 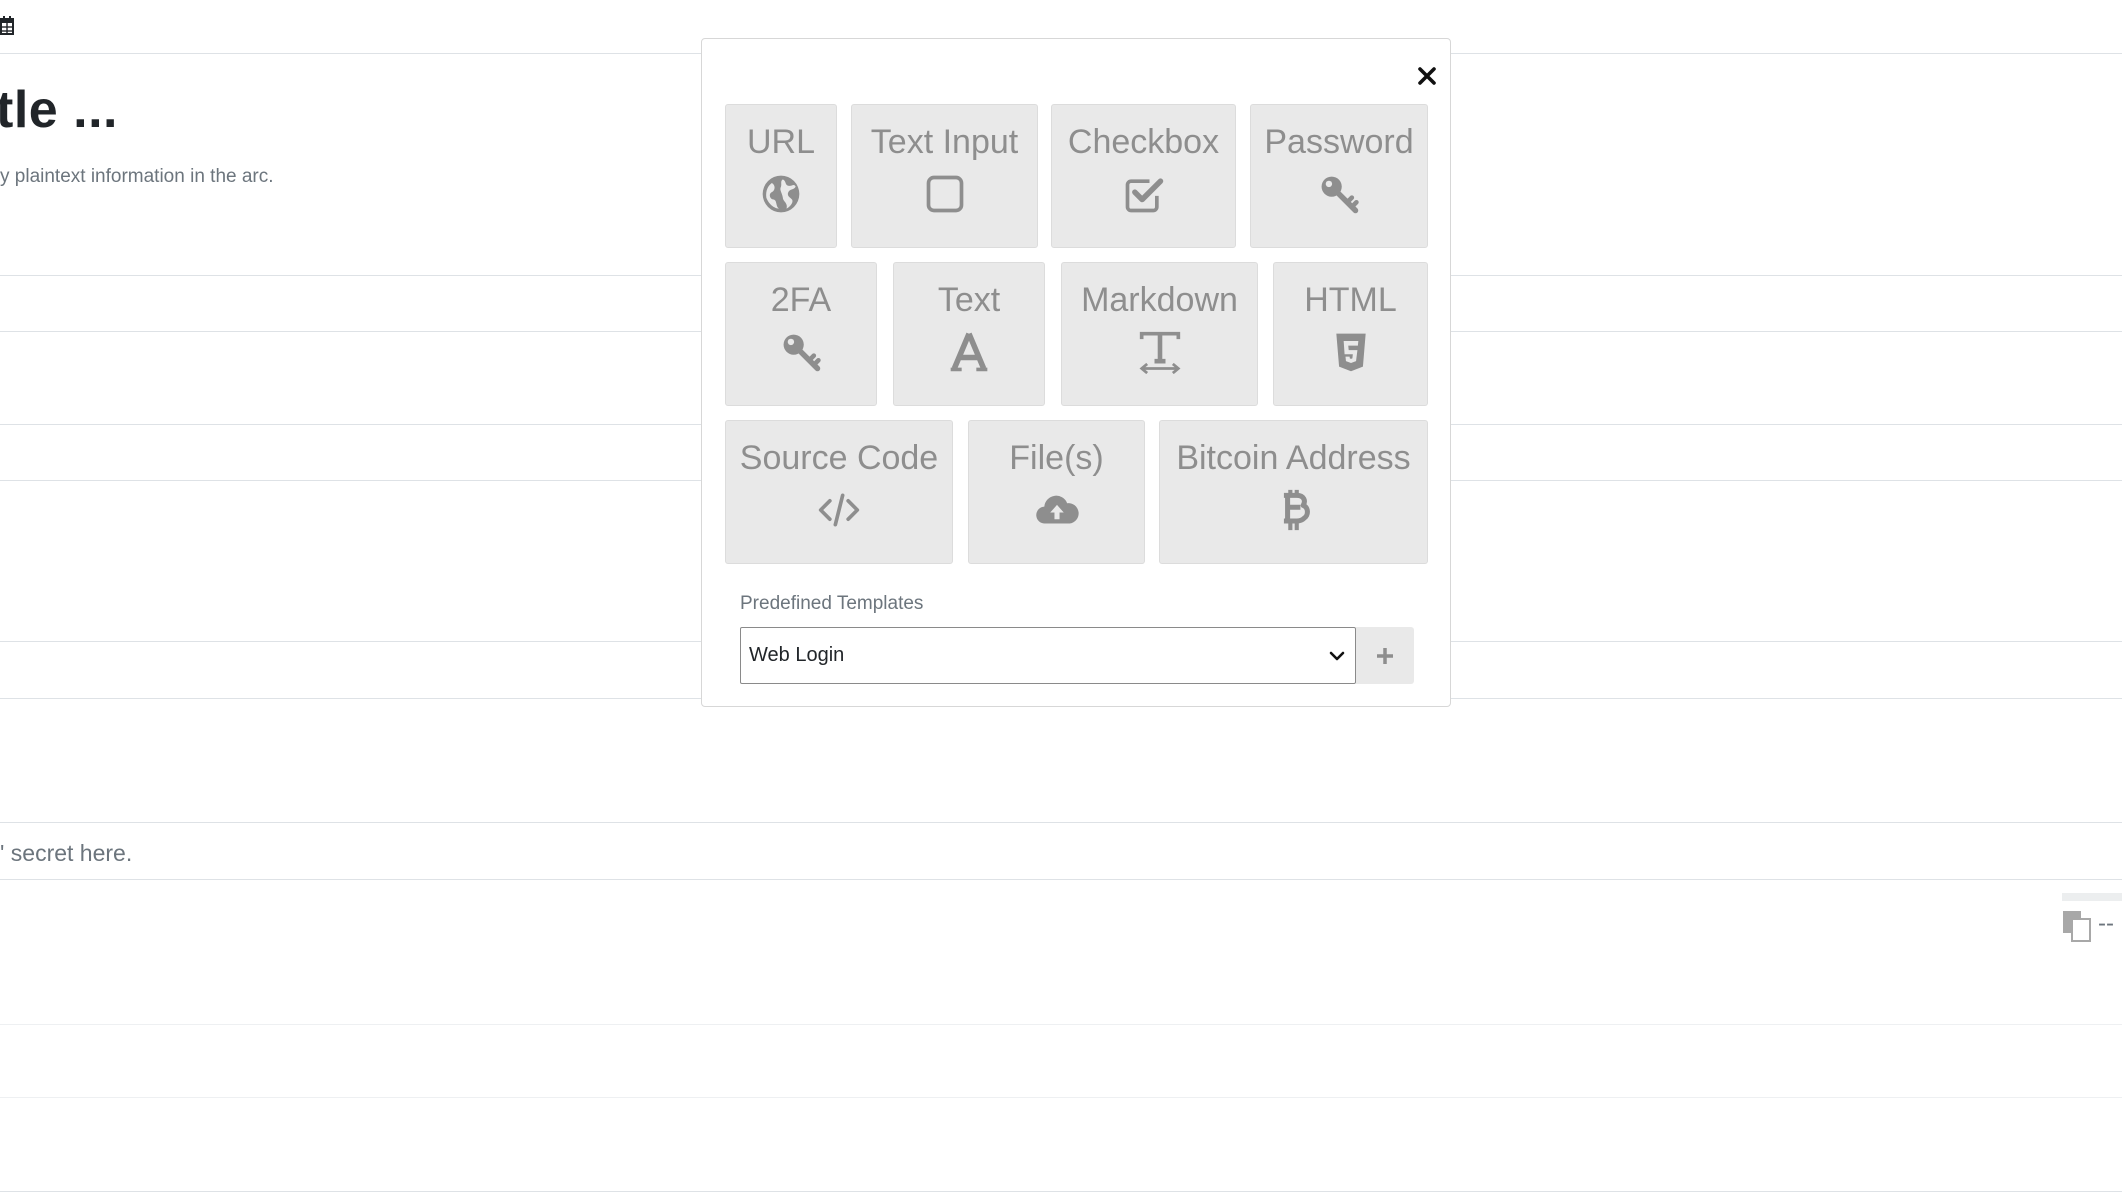 I want to click on field-type-checkbox: Checkbox, so click(x=1143, y=176).